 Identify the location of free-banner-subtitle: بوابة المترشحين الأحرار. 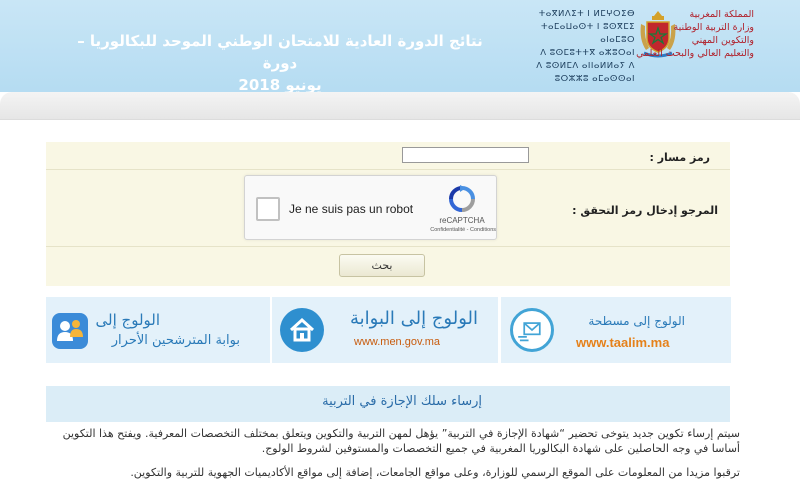
(175, 340).